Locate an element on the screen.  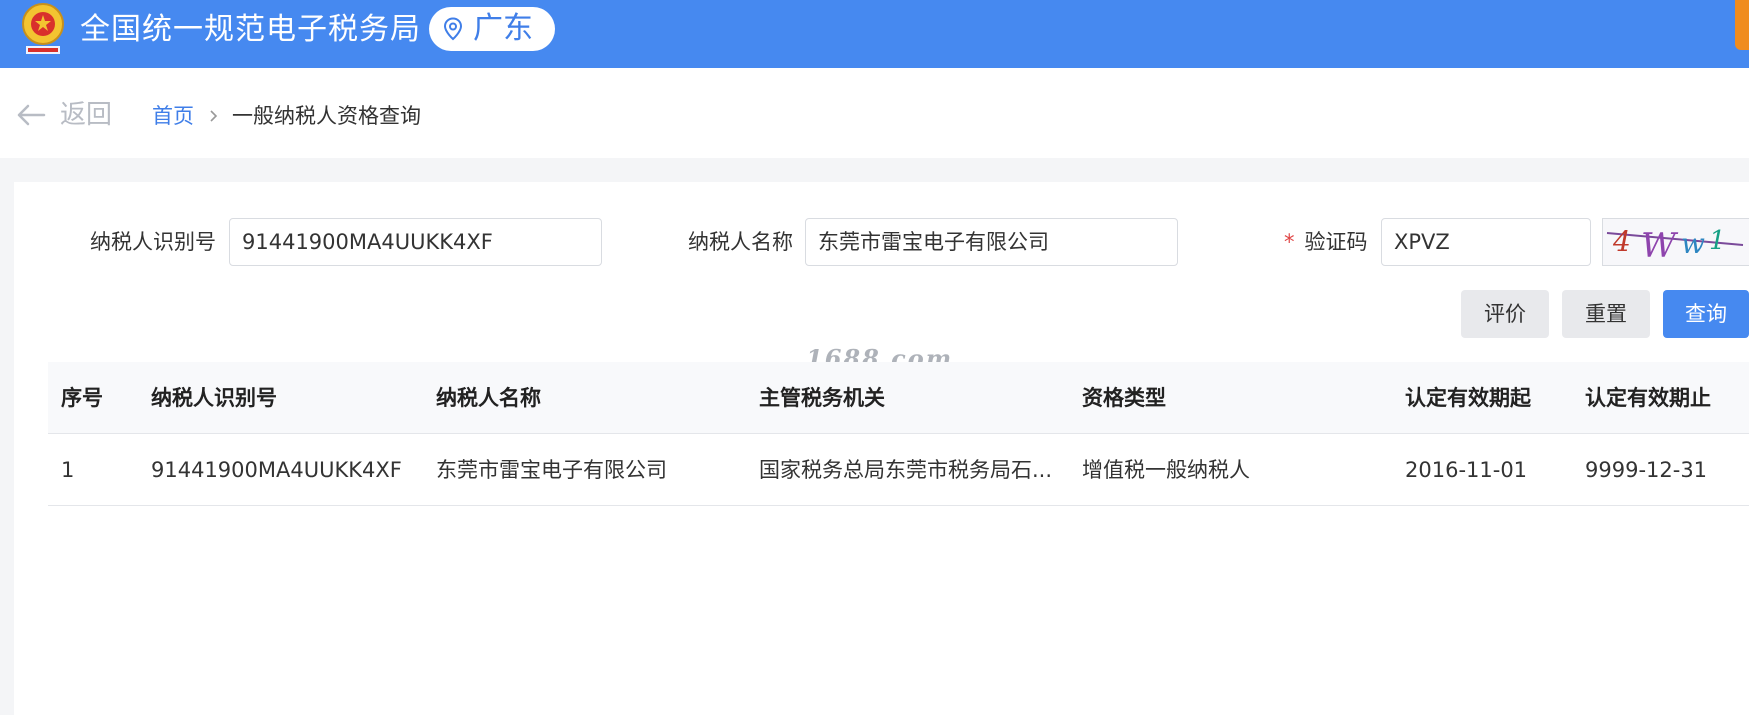
tax-emblem-icon is located at coordinates (43, 29).